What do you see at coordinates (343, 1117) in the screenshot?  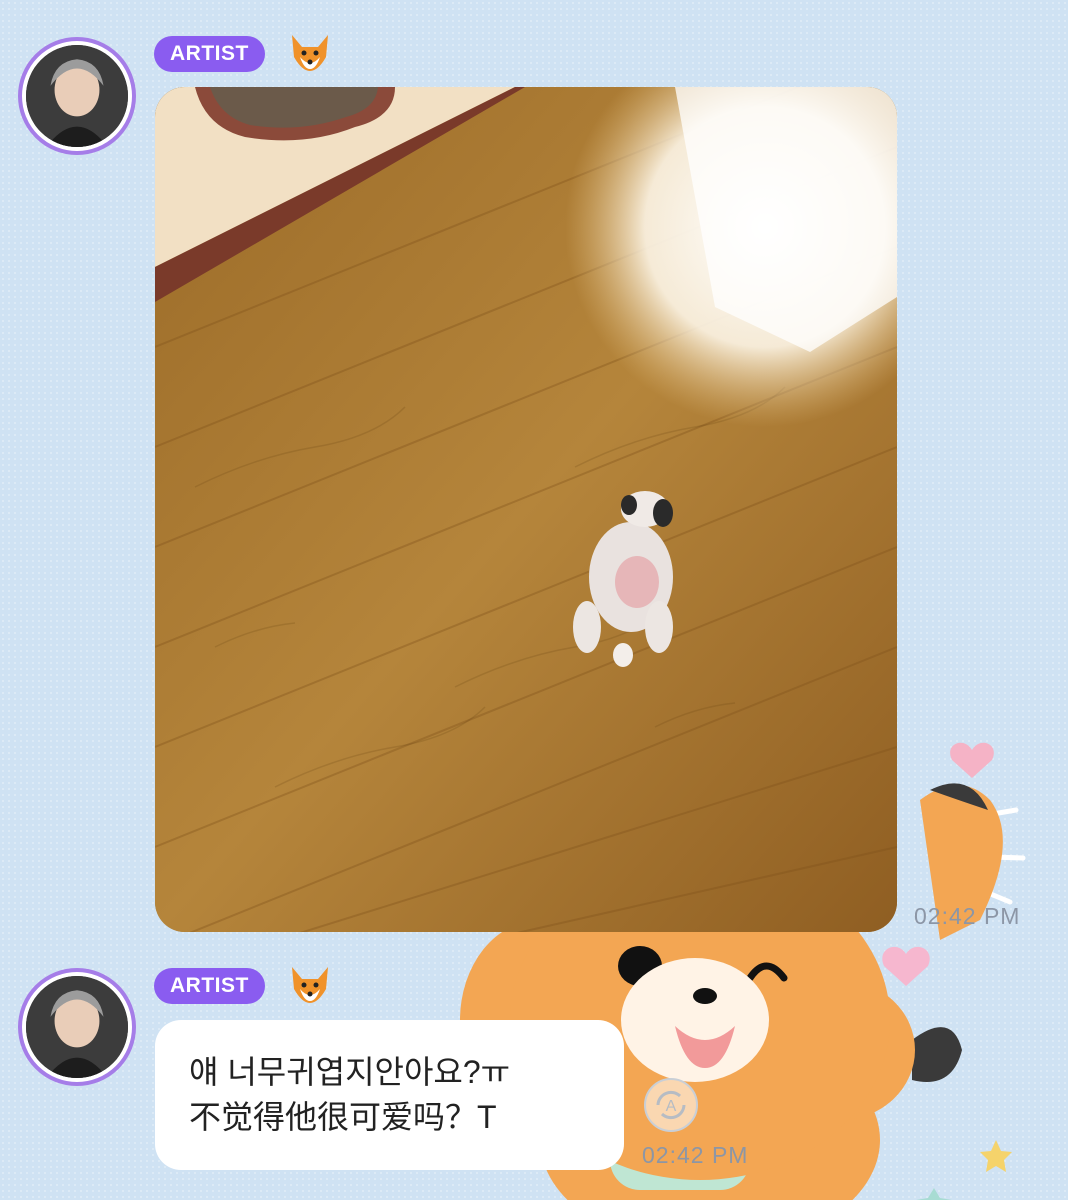 I see `message-line: 不觉得他很可爱吗？T` at bounding box center [343, 1117].